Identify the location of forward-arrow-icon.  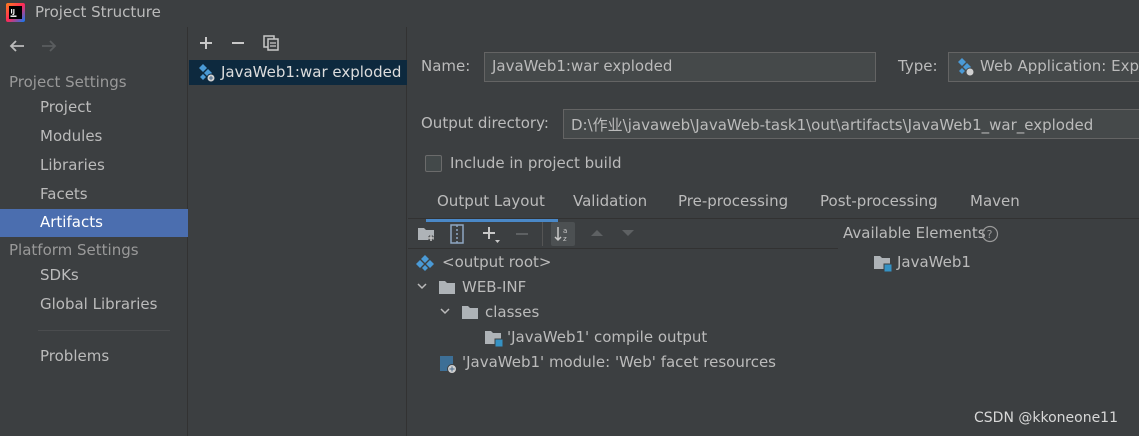
(49, 46).